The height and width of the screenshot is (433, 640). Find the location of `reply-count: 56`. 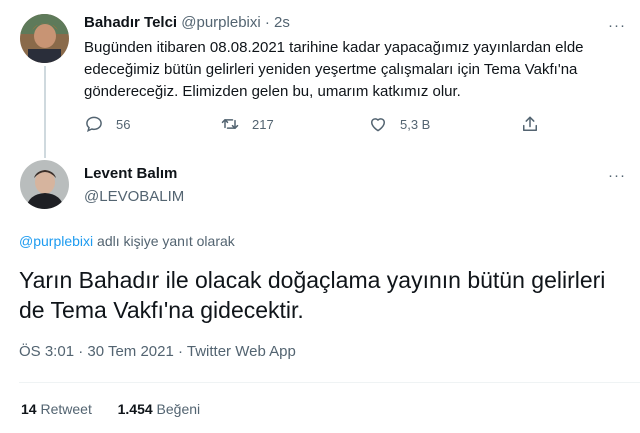

reply-count: 56 is located at coordinates (123, 124).